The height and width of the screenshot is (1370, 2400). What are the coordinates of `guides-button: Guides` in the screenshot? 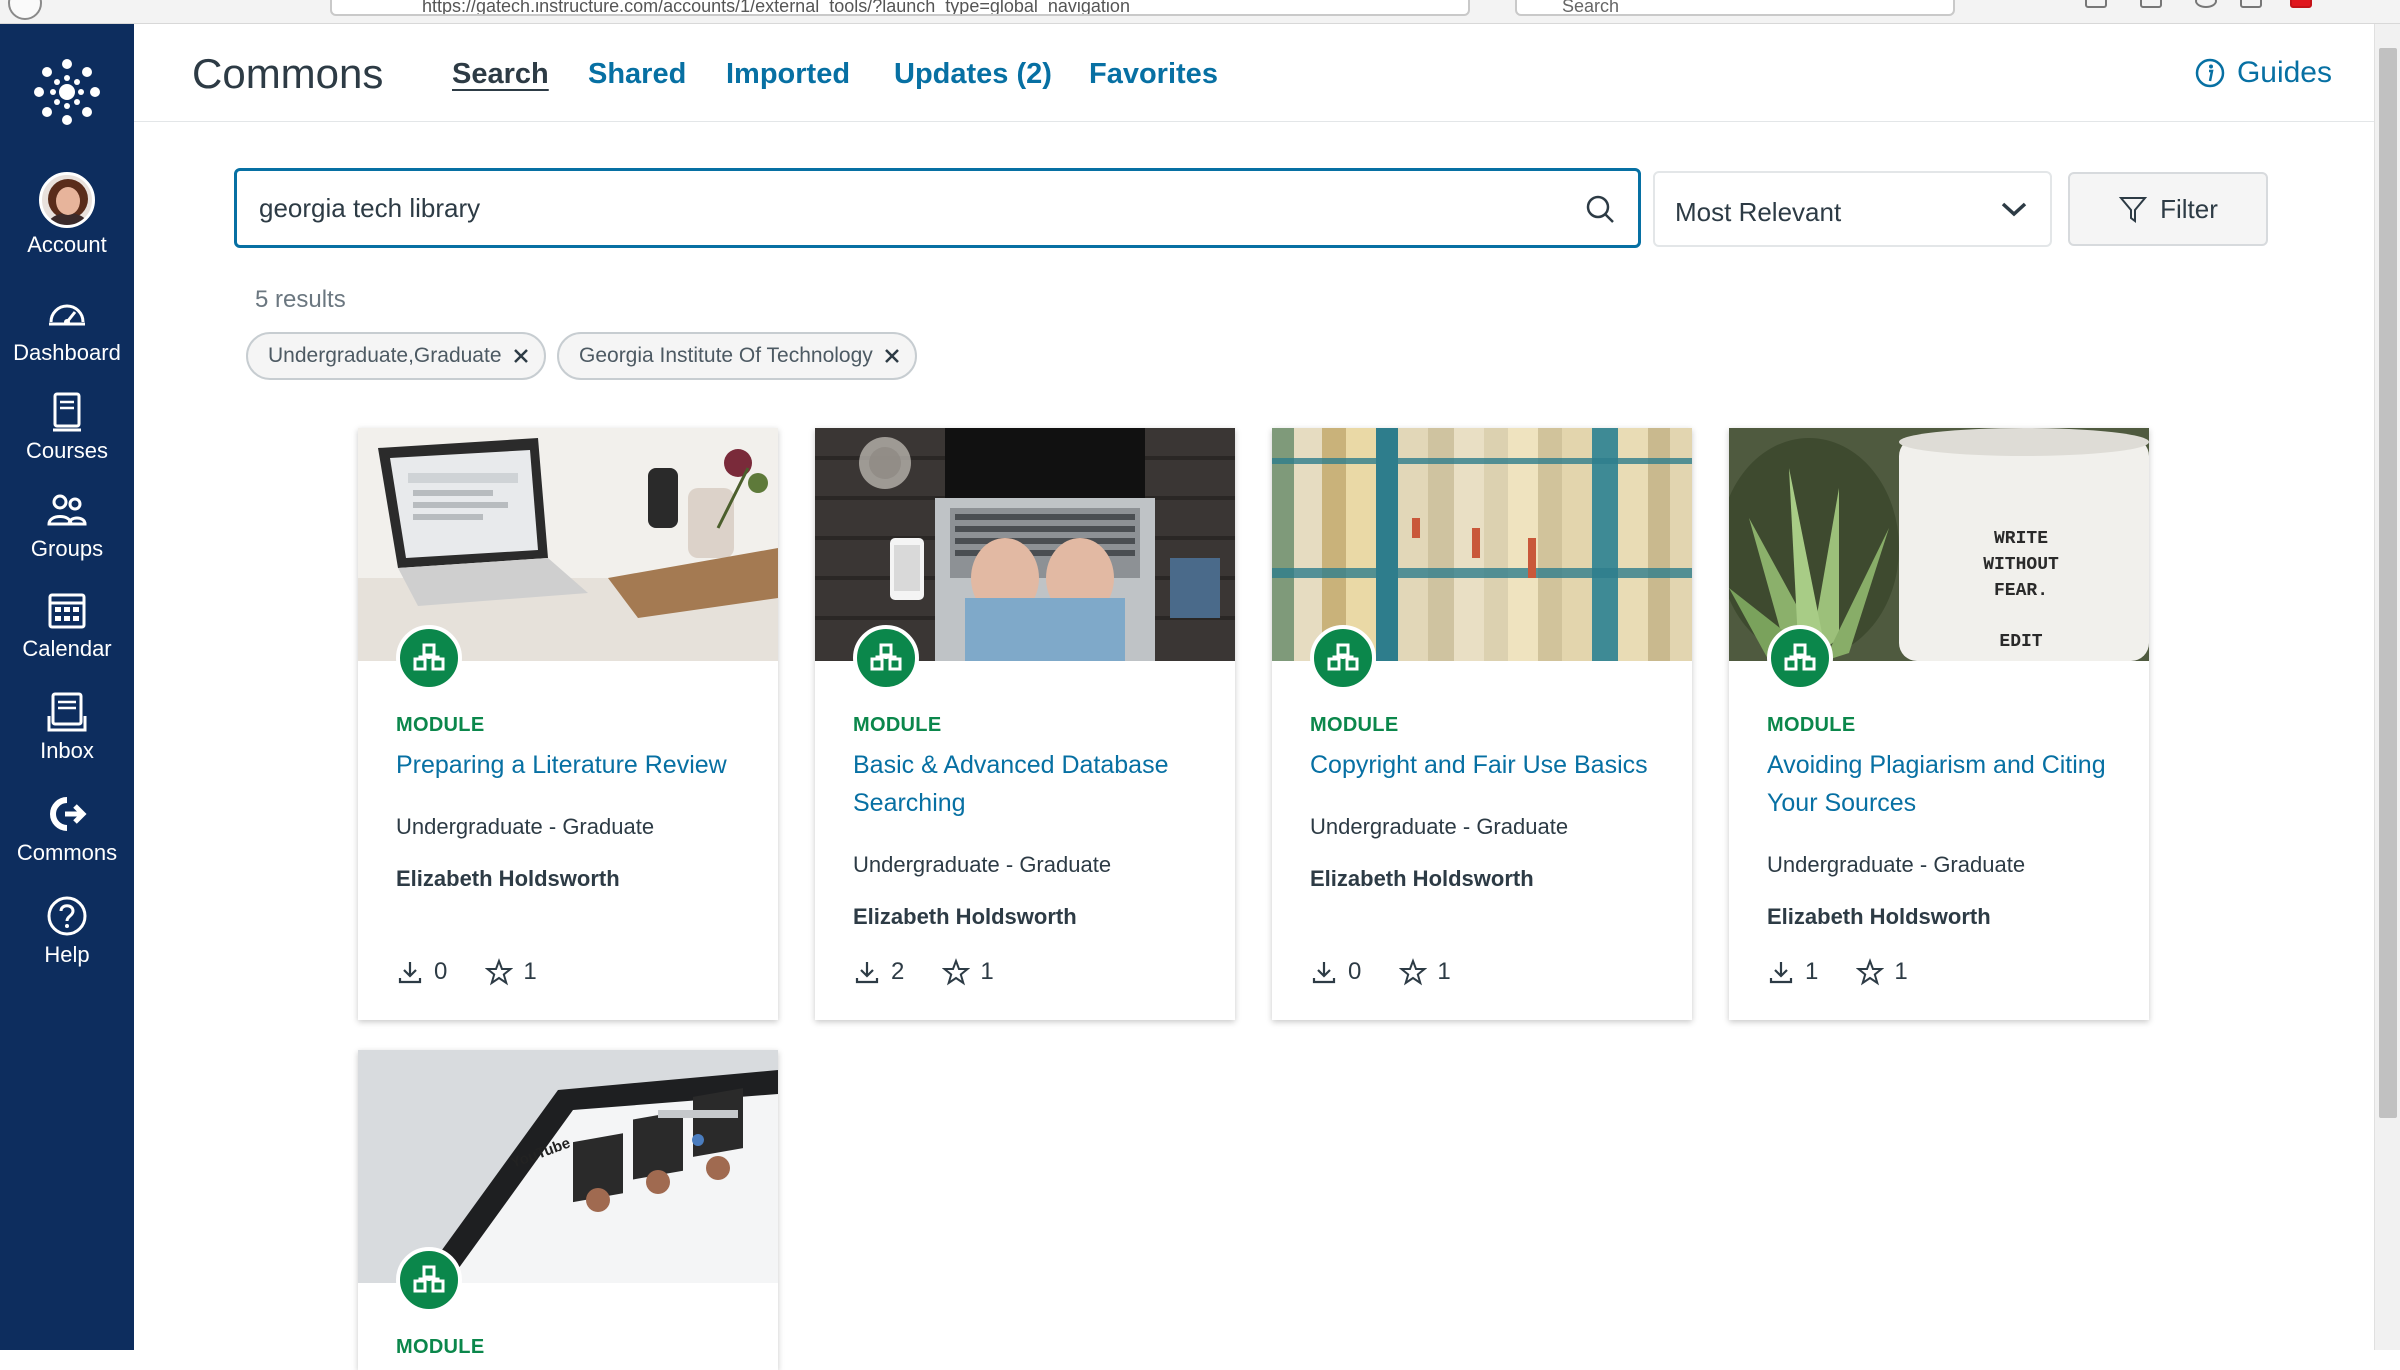 It's located at (2263, 73).